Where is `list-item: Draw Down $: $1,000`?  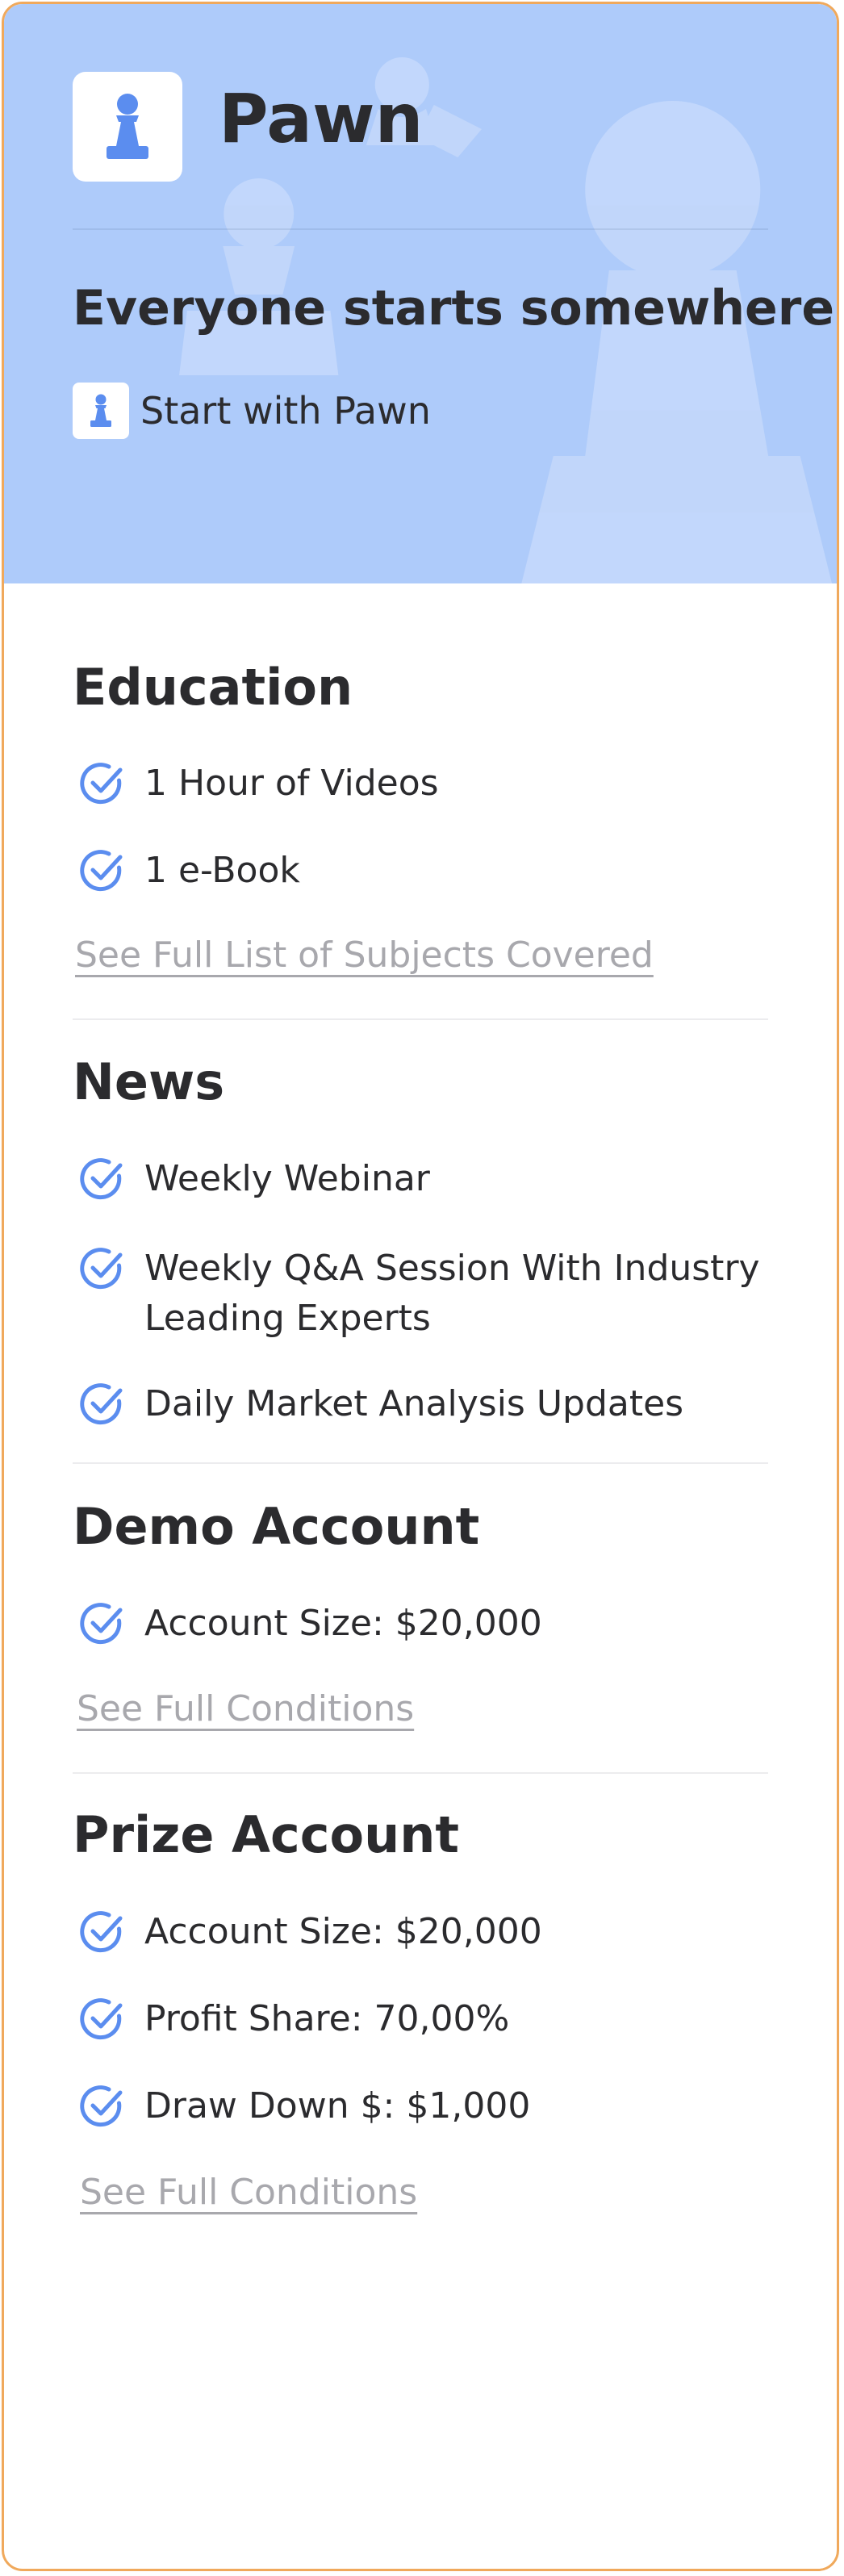
list-item: Draw Down $: $1,000 is located at coordinates (304, 2106).